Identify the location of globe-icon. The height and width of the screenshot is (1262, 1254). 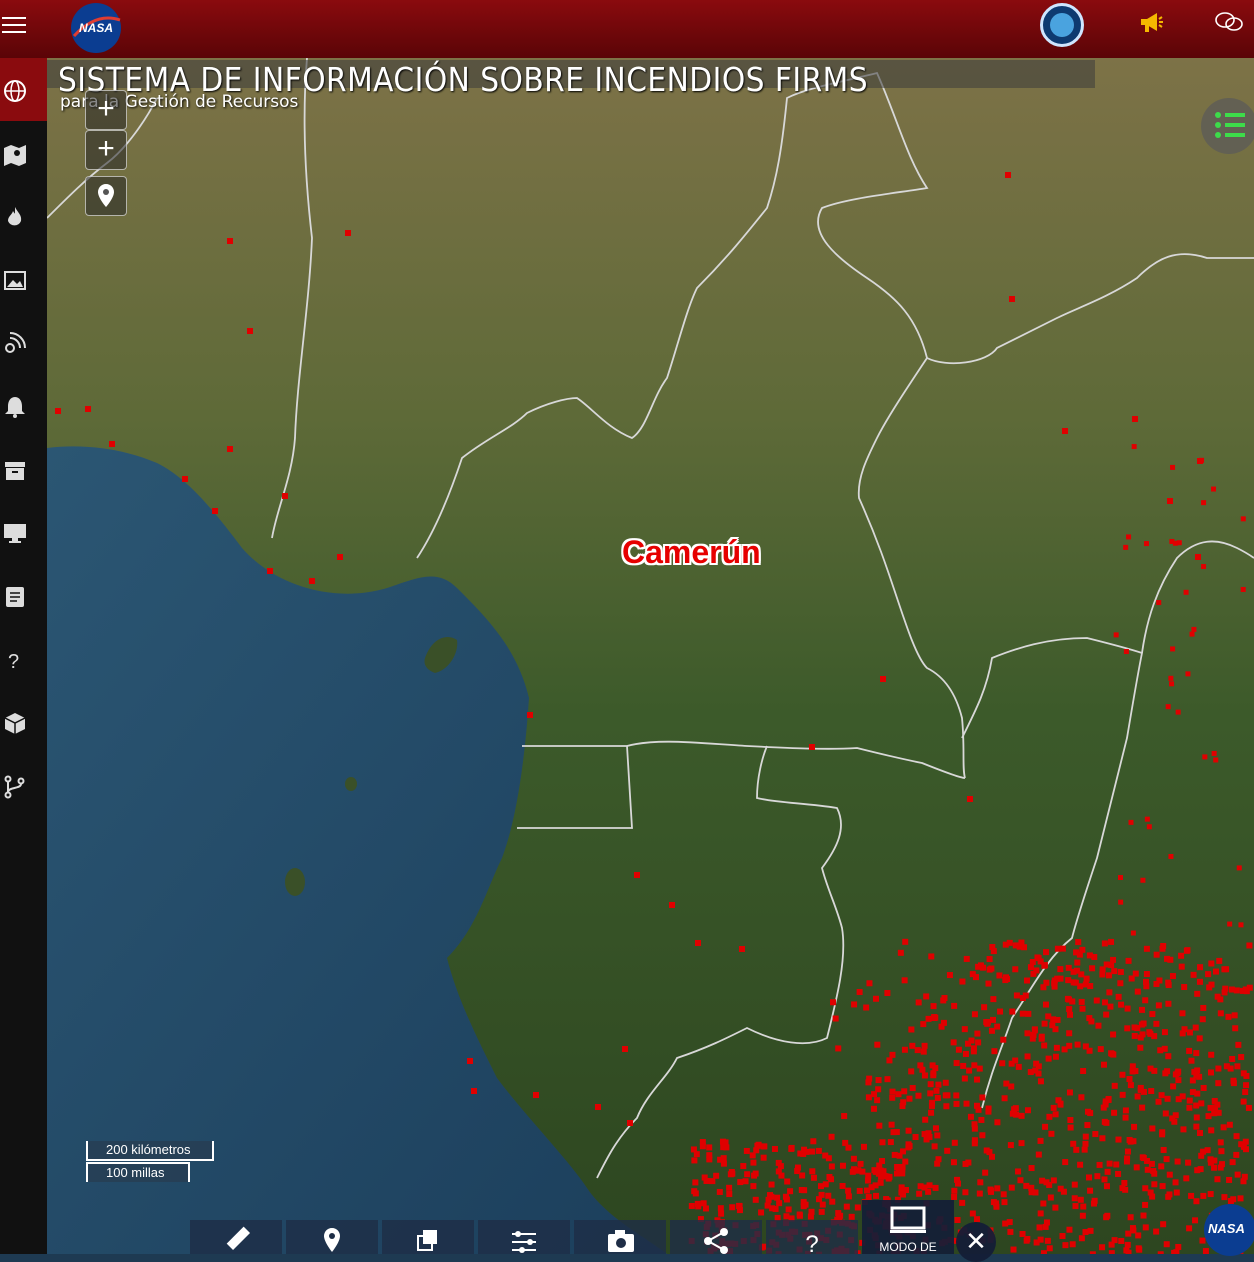
(15, 91).